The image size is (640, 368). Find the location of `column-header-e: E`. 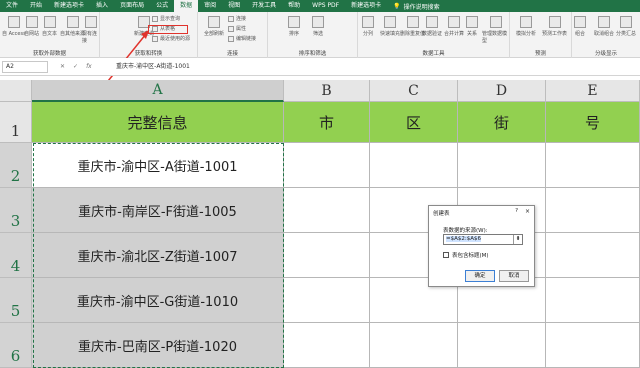

column-header-e: E is located at coordinates (593, 91).